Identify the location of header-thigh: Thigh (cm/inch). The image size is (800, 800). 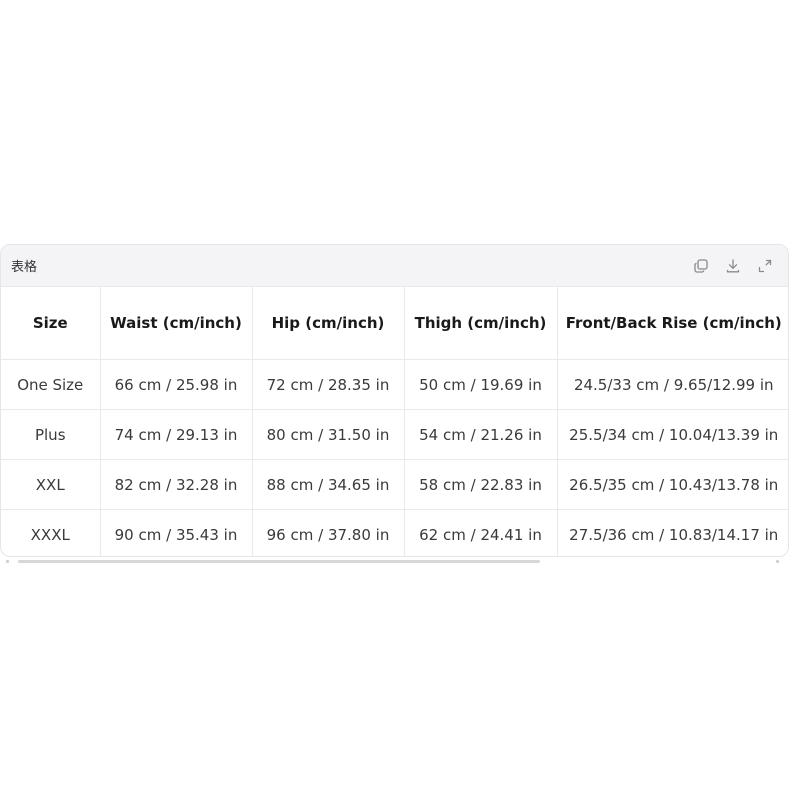
(481, 323).